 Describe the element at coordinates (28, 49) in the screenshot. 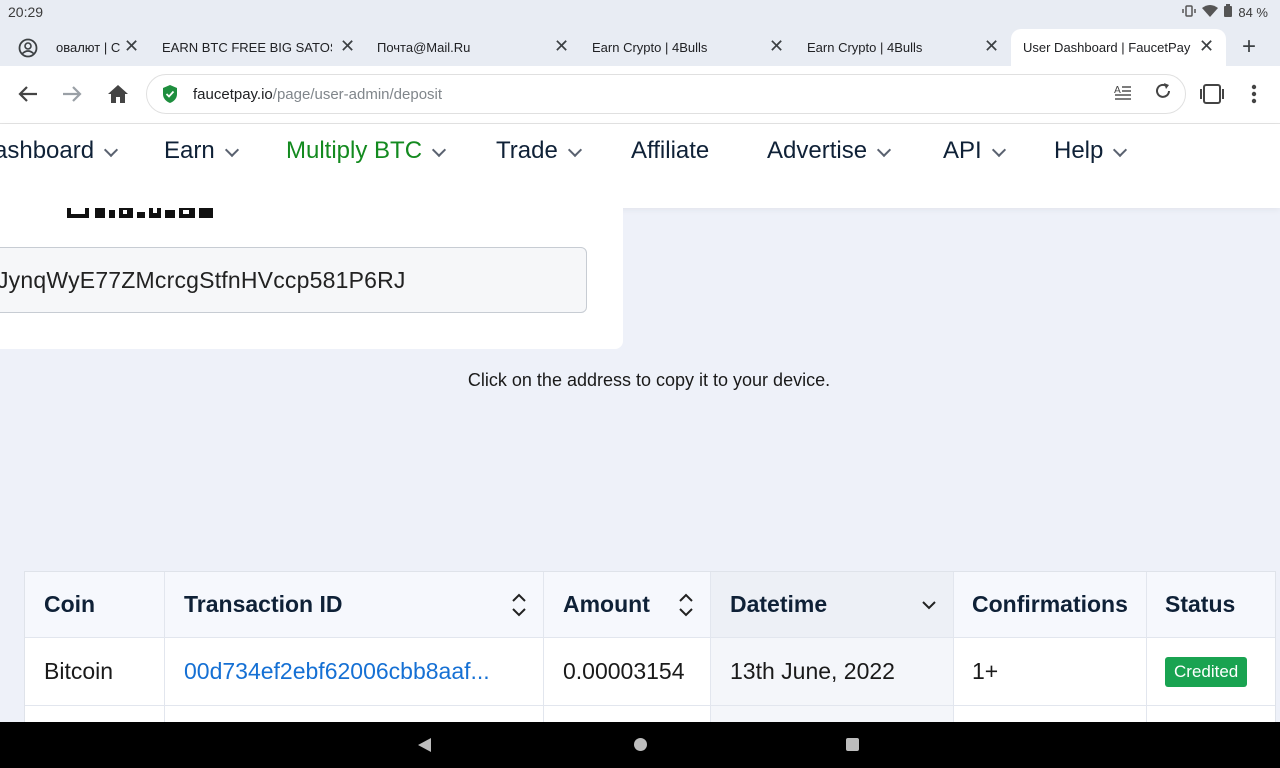

I see `account-circle-icon` at that location.